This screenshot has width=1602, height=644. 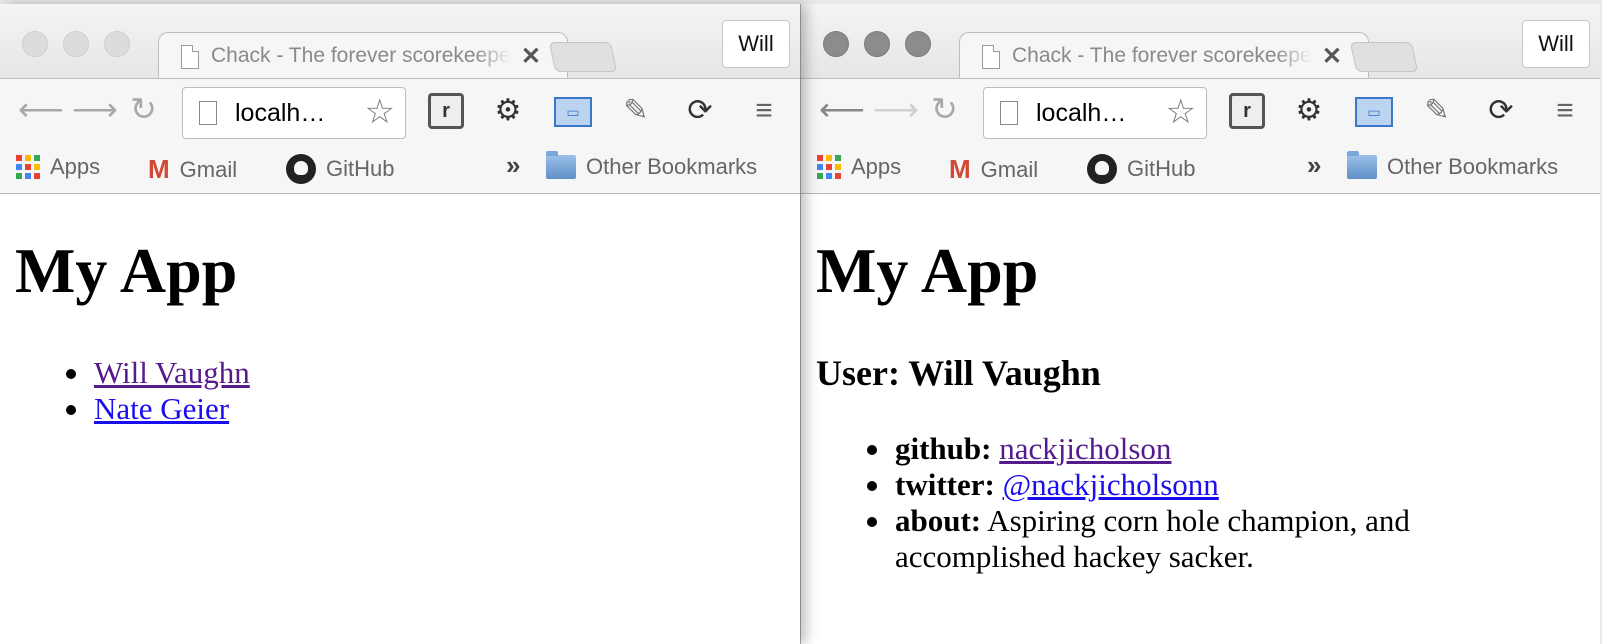 What do you see at coordinates (1111, 484) in the screenshot?
I see `twitter-link: @nackjicholsonn` at bounding box center [1111, 484].